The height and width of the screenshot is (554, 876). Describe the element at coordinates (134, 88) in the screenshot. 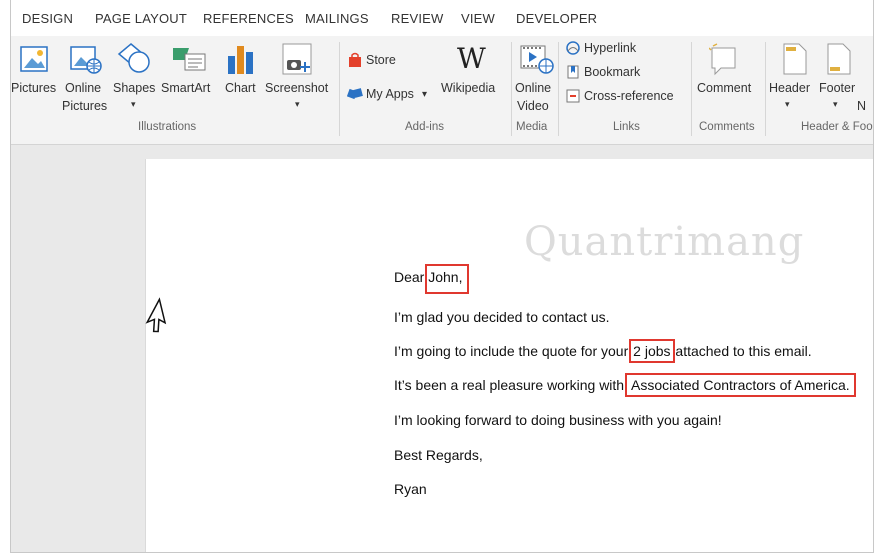

I see `shapes-label: Shapes` at that location.